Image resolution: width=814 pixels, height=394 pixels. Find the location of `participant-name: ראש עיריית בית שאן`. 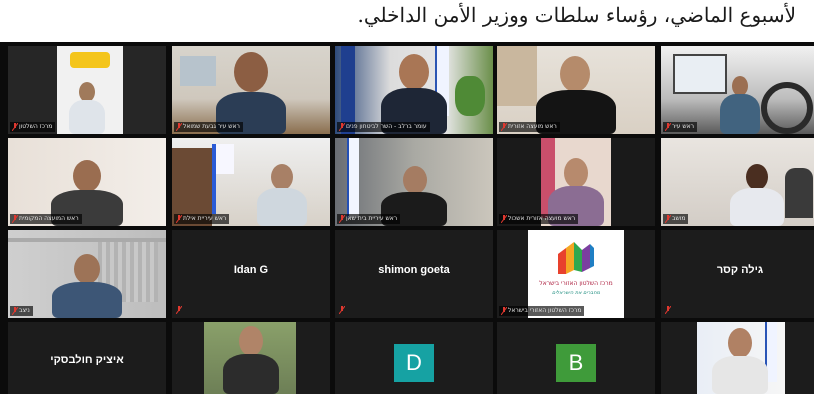

participant-name: ראש עיריית בית שאן is located at coordinates (372, 218).